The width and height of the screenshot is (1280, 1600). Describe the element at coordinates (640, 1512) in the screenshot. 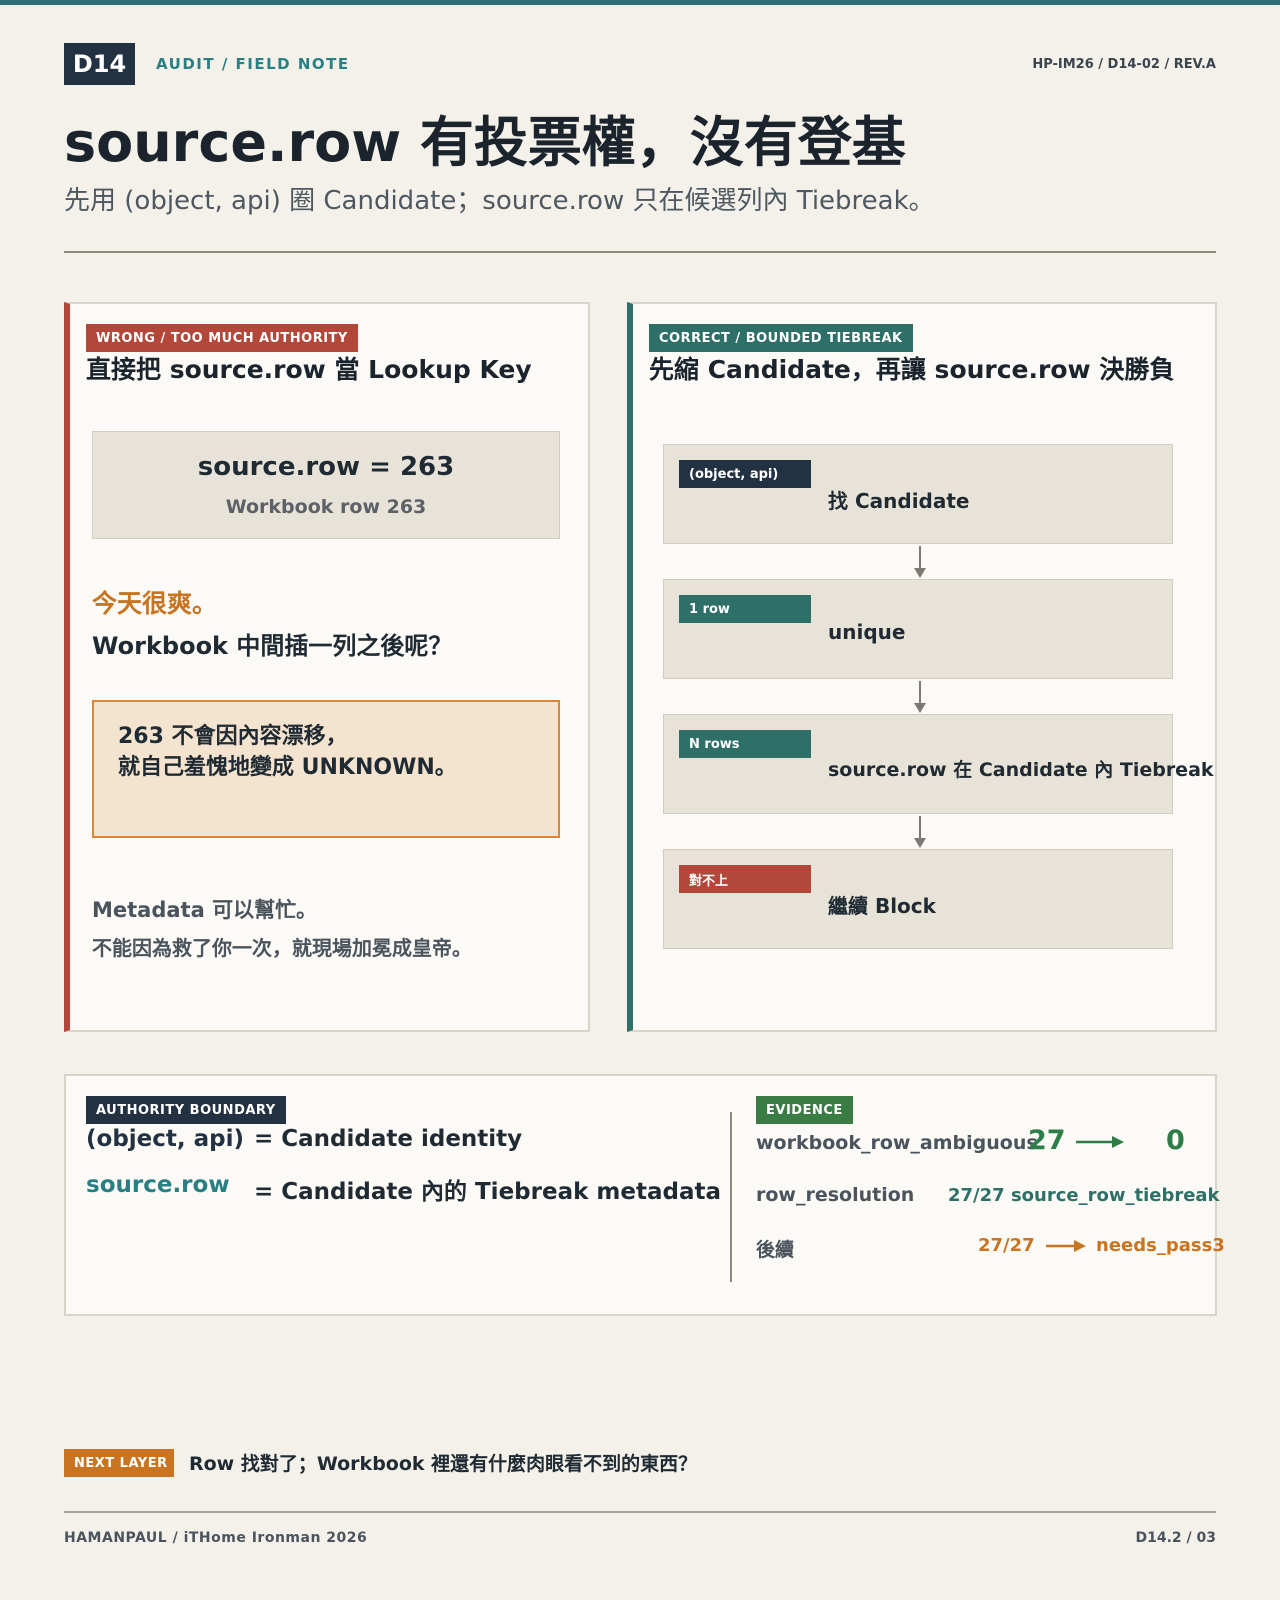

I see `footer-divider` at that location.